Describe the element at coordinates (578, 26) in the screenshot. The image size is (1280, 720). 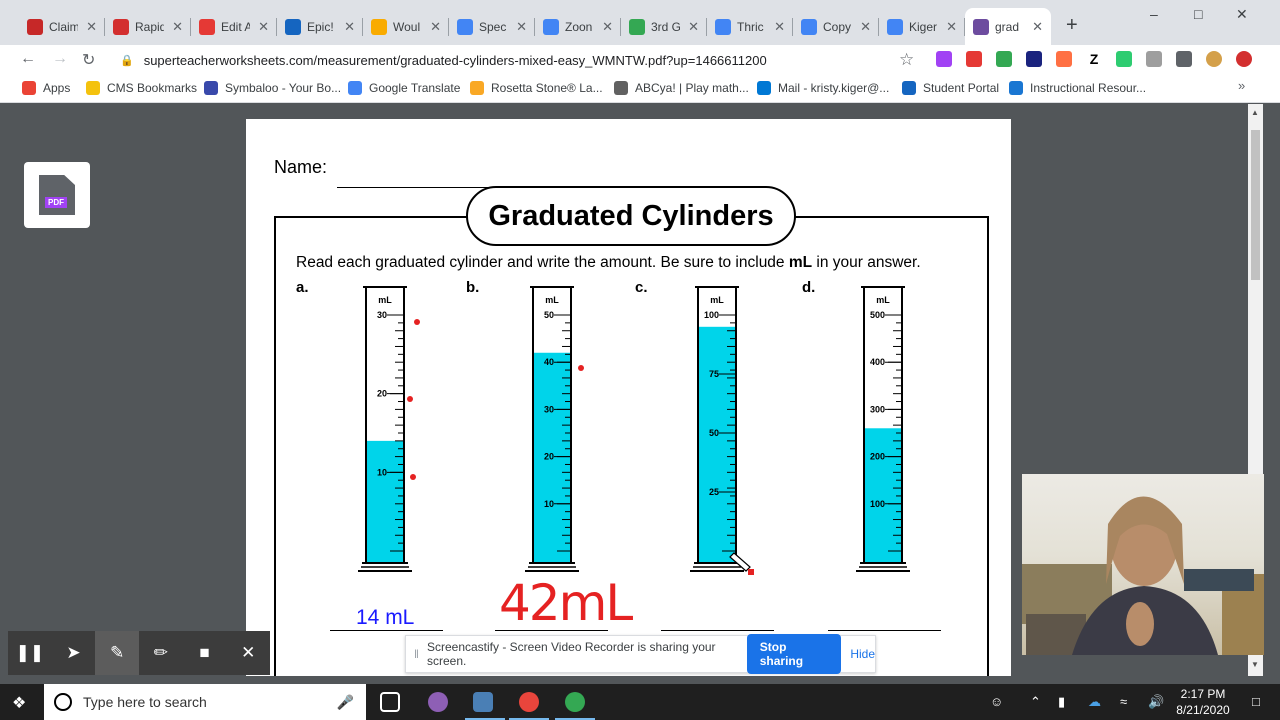
I see `browser-tab: Zoon ✕` at that location.